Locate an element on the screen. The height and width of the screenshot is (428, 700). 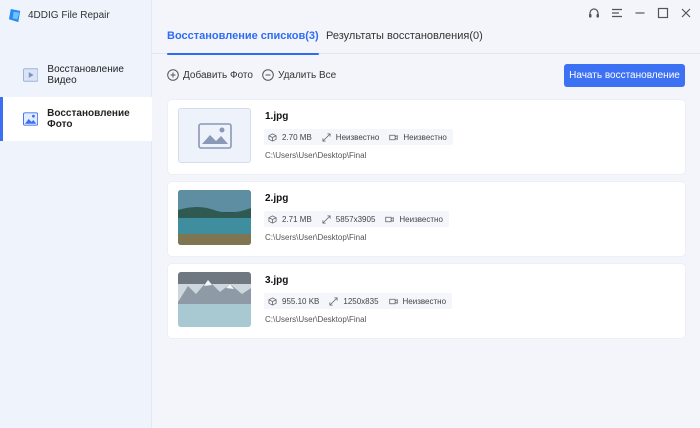
file-name: 1.jpg is located at coordinates (277, 116).